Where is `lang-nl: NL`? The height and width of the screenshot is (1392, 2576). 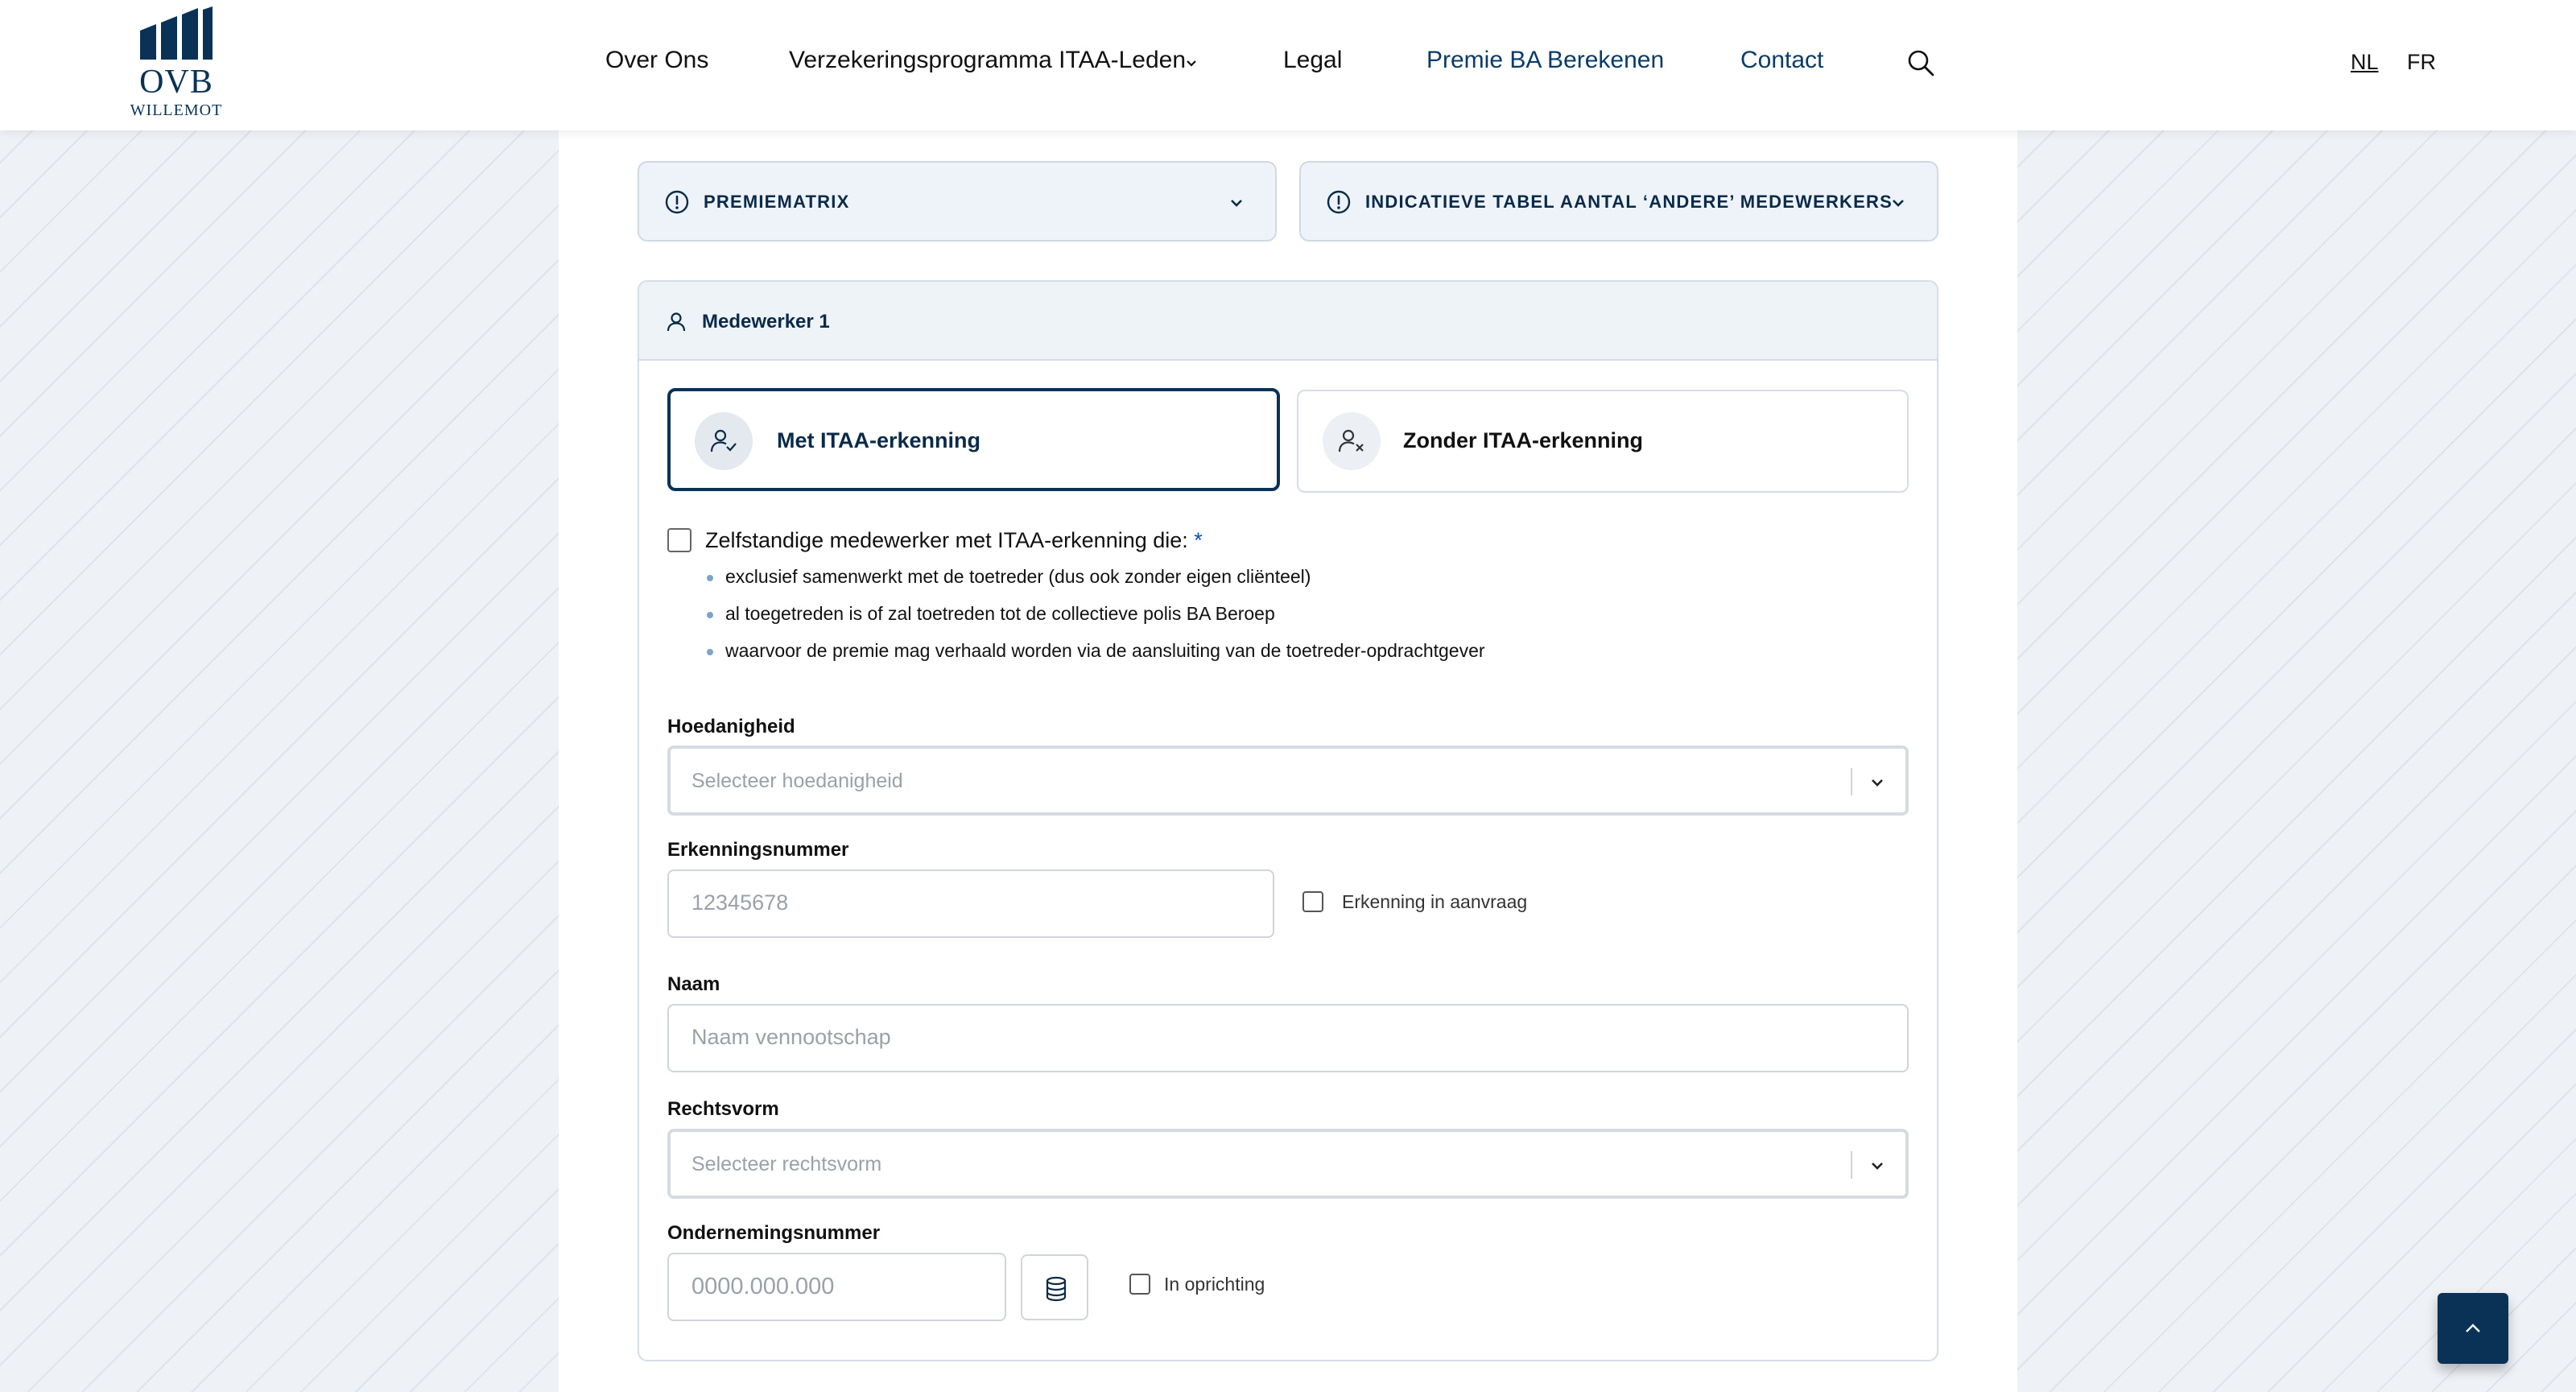 lang-nl: NL is located at coordinates (2365, 62).